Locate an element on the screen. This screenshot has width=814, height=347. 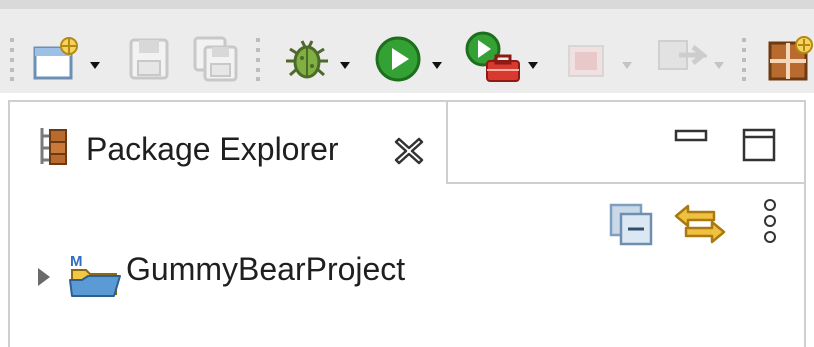
debug-dropdown-icon is located at coordinates (345, 65).